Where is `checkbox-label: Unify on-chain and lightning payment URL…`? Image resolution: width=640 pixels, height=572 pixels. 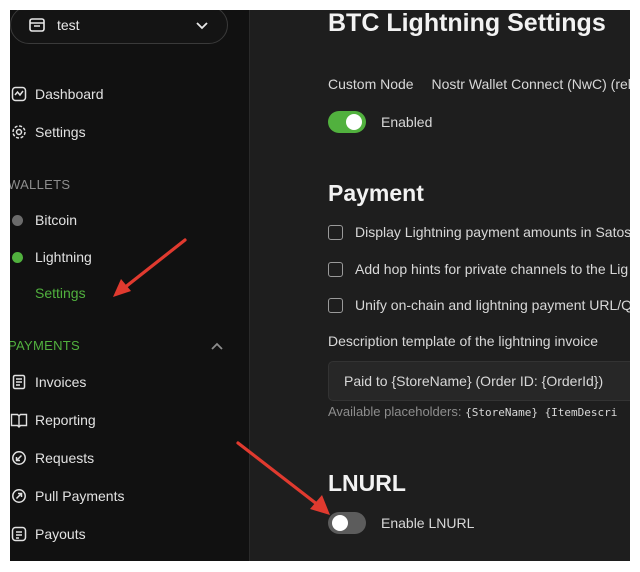
checkbox-label: Unify on-chain and lightning payment URL… is located at coordinates (492, 305).